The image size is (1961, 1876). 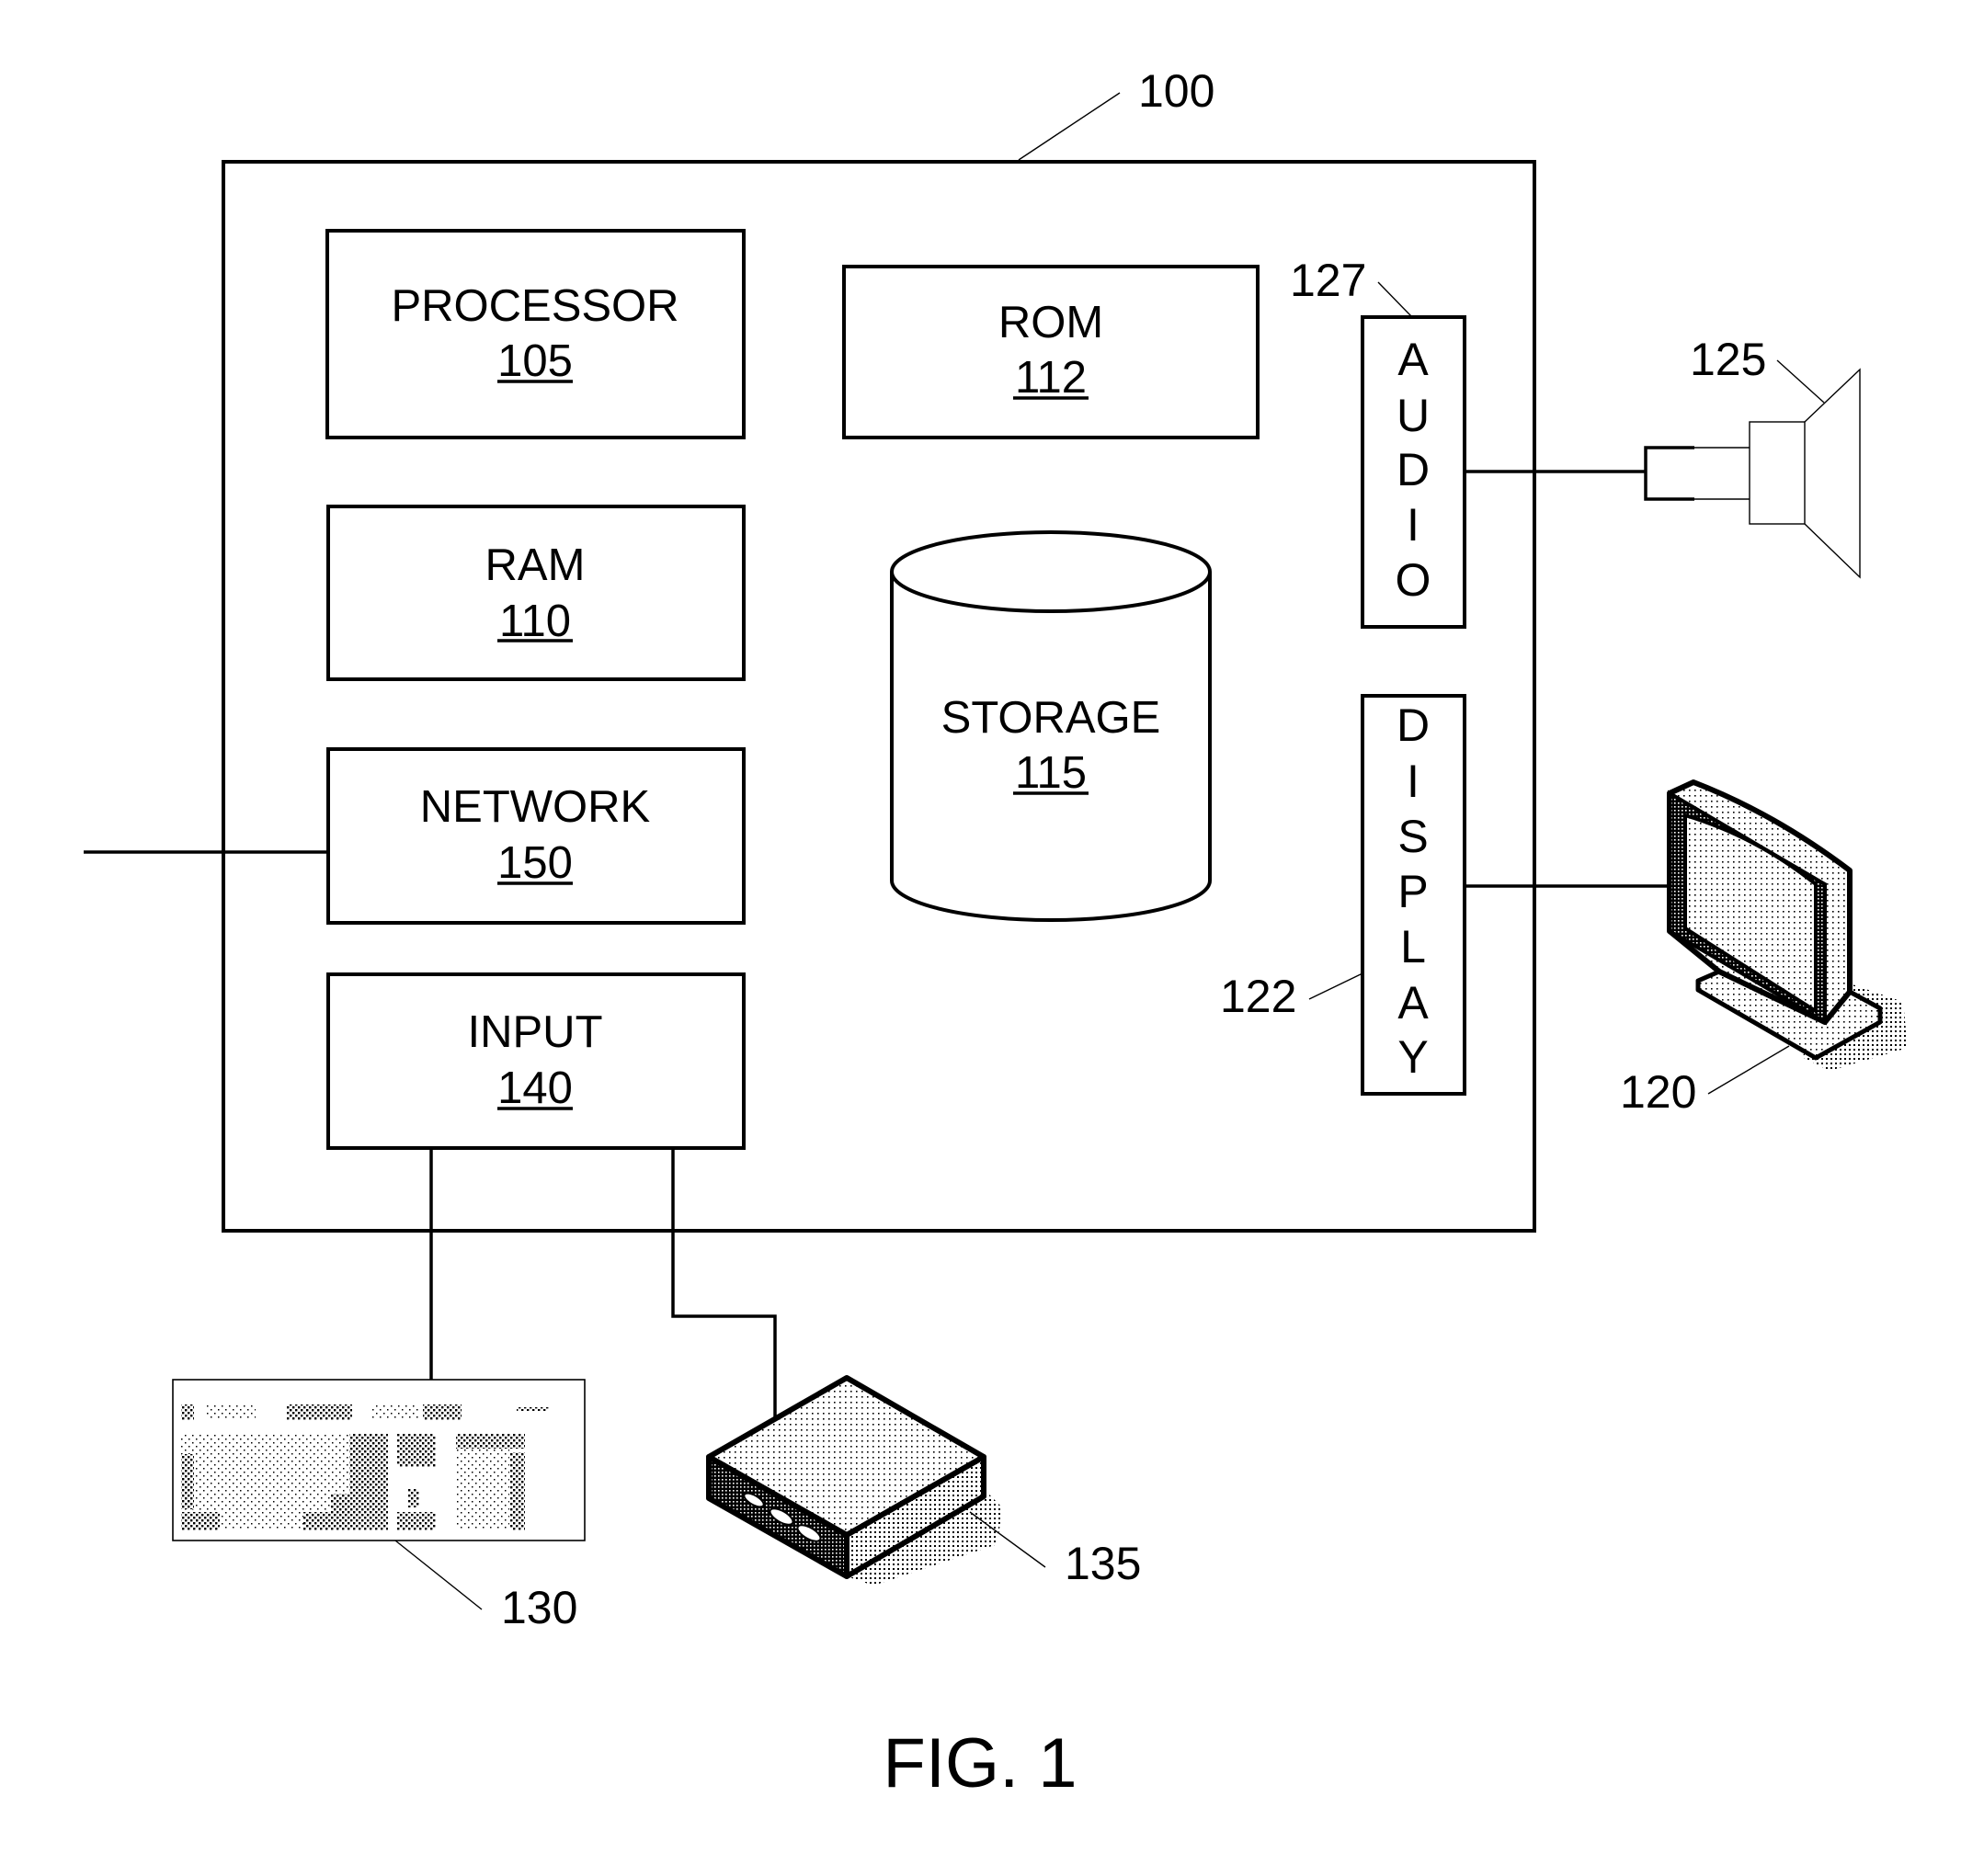 I want to click on ram-block: RAM 110, so click(x=536, y=593).